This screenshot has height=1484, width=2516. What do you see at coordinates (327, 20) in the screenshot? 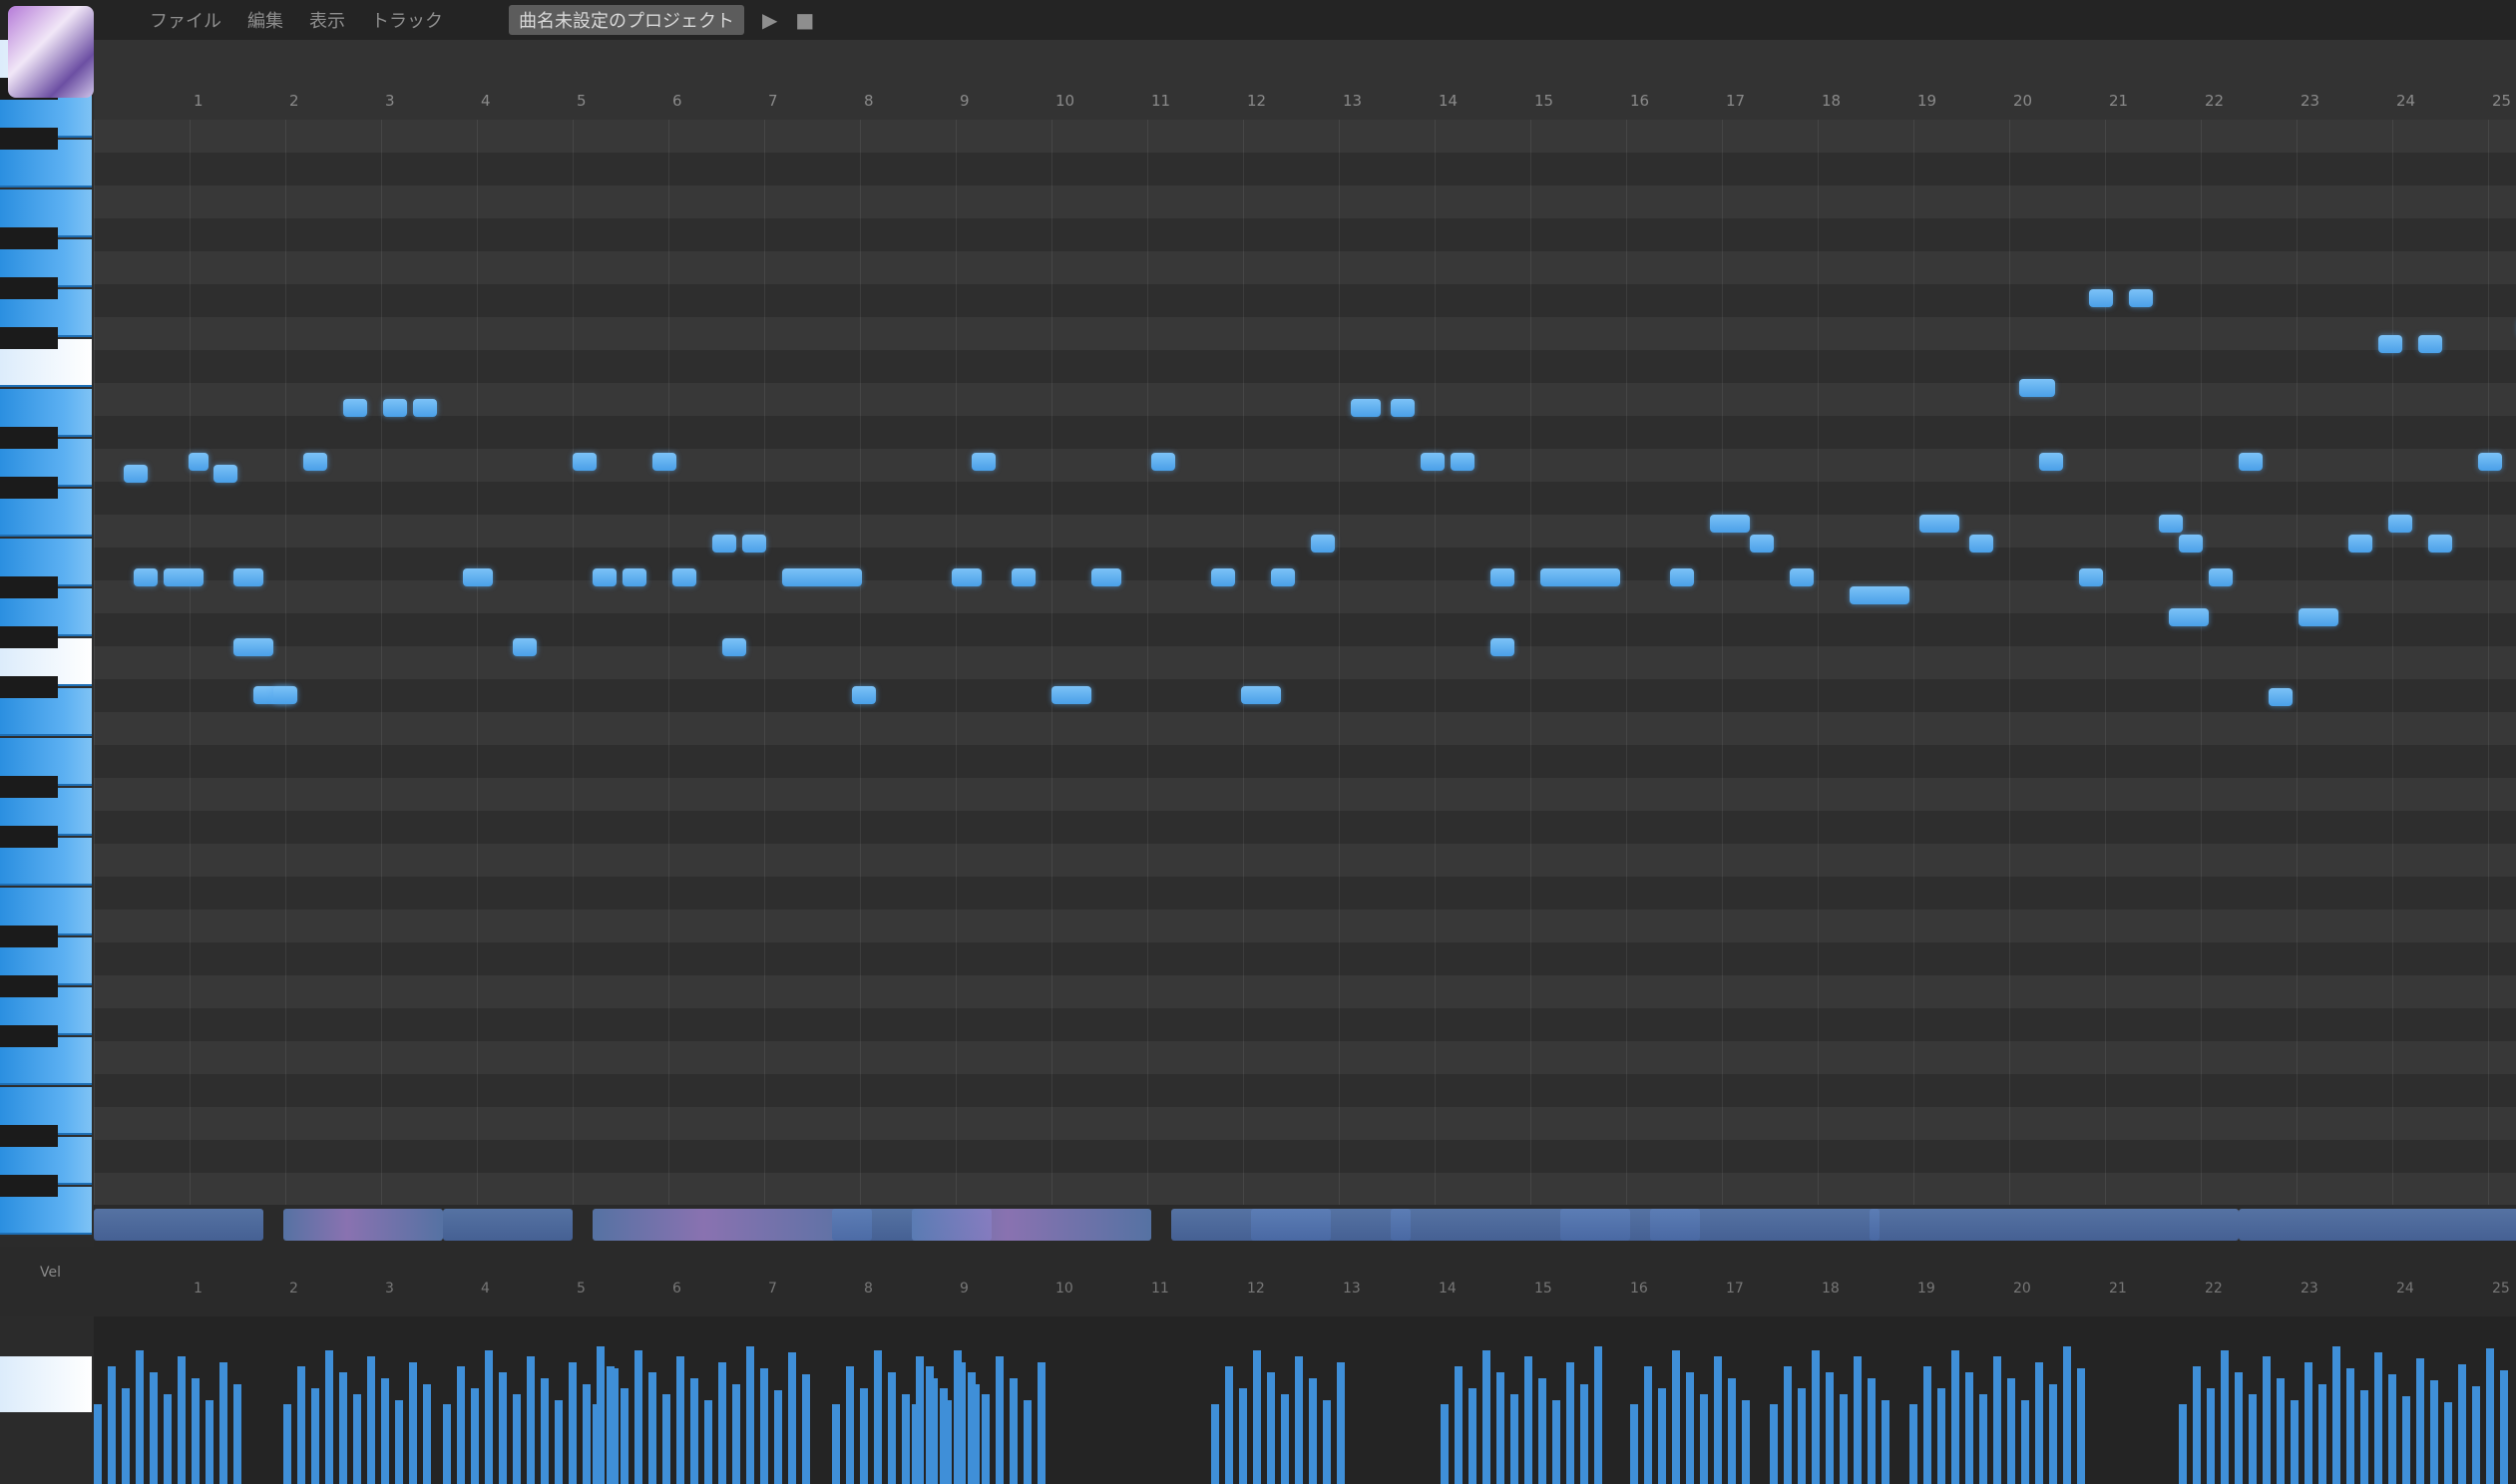
I see `menu-view: 表示` at bounding box center [327, 20].